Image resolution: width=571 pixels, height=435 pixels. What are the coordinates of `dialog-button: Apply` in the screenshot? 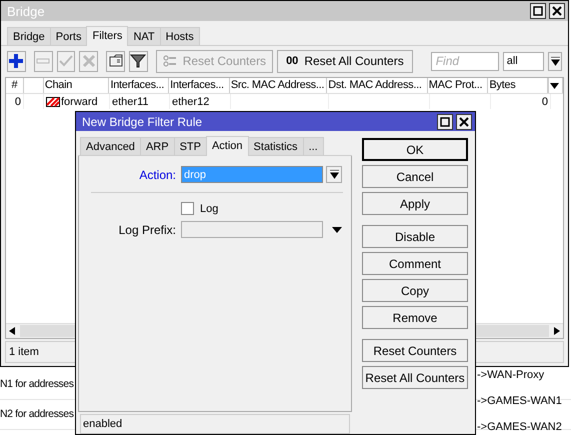 It's located at (415, 203).